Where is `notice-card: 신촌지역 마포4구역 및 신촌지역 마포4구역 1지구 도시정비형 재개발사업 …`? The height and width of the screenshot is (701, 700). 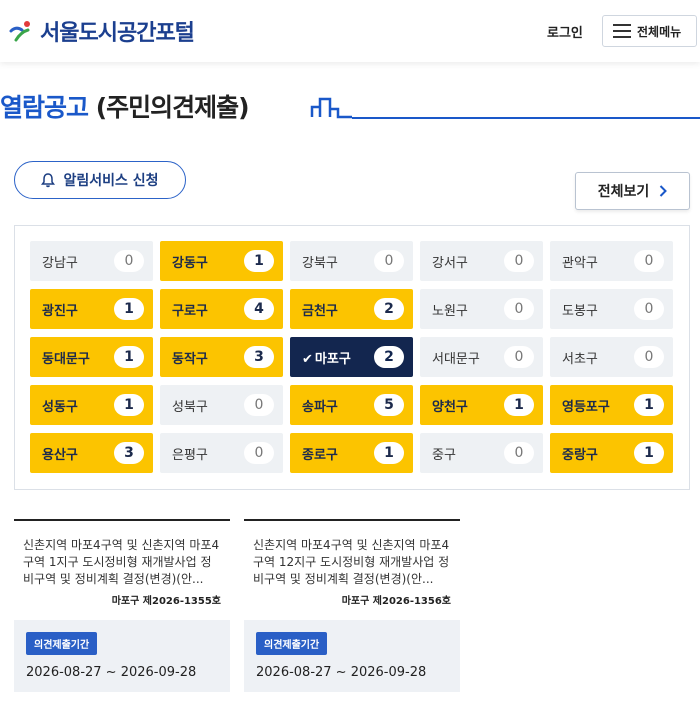 notice-card: 신촌지역 마포4구역 및 신촌지역 마포4구역 1지구 도시정비형 재개발사업 … is located at coordinates (122, 606).